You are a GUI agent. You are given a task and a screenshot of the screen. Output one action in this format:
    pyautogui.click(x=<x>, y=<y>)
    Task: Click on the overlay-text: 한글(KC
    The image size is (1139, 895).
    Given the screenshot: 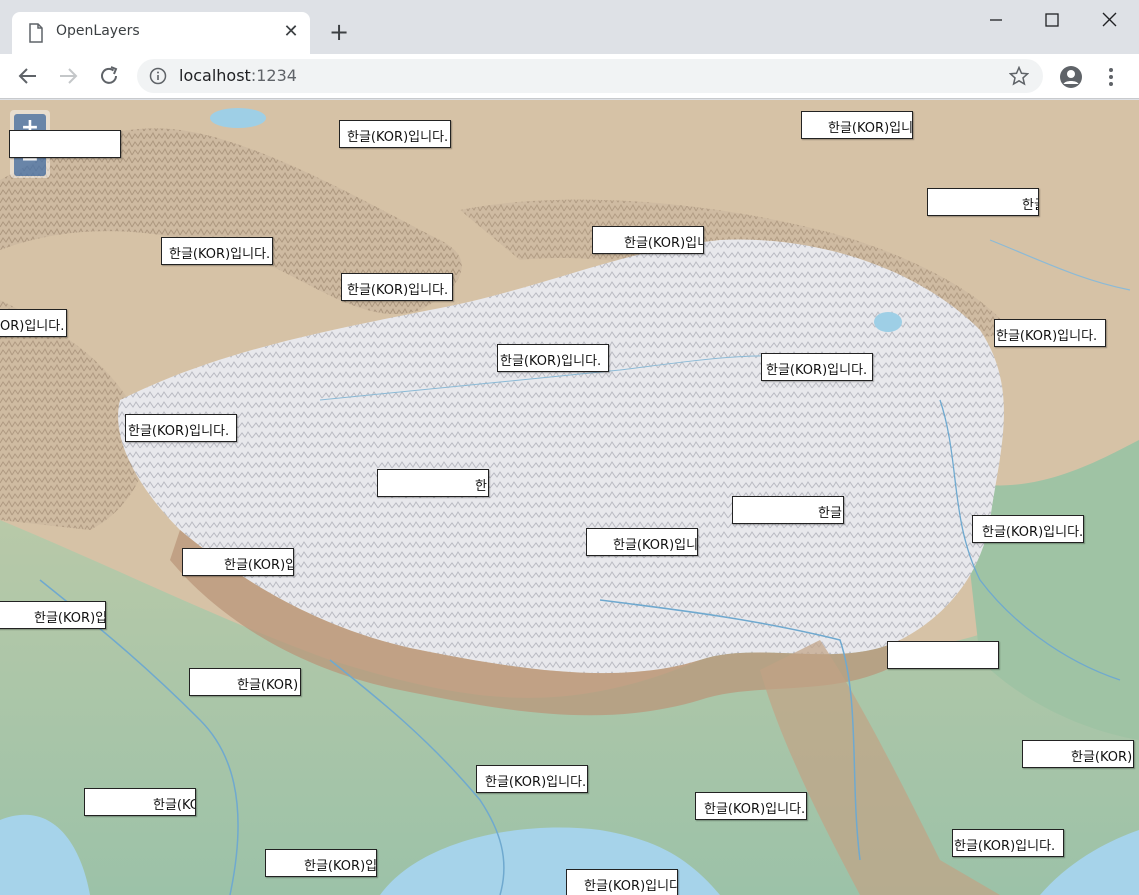 What is the action you would take?
    pyautogui.click(x=174, y=805)
    